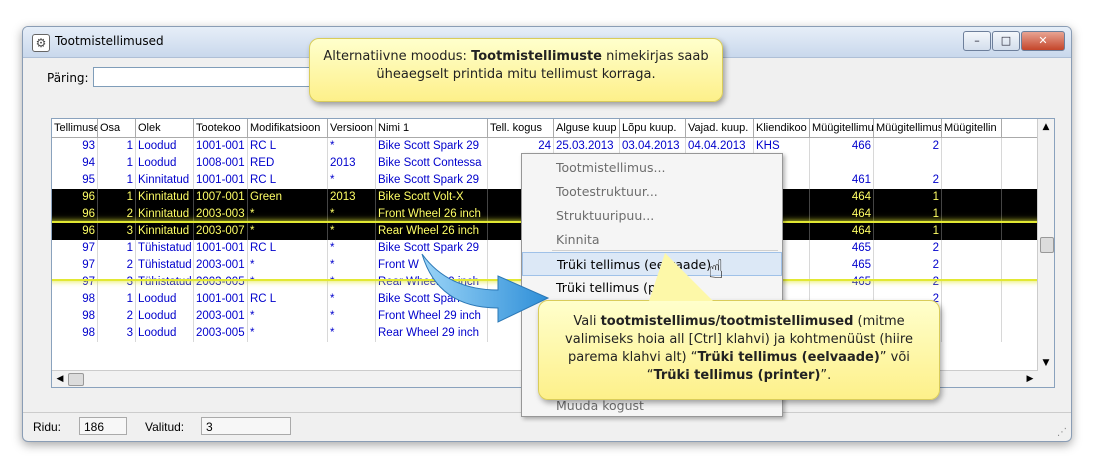 The height and width of the screenshot is (461, 1096). I want to click on column-header: Vajad. kuup., so click(720, 128).